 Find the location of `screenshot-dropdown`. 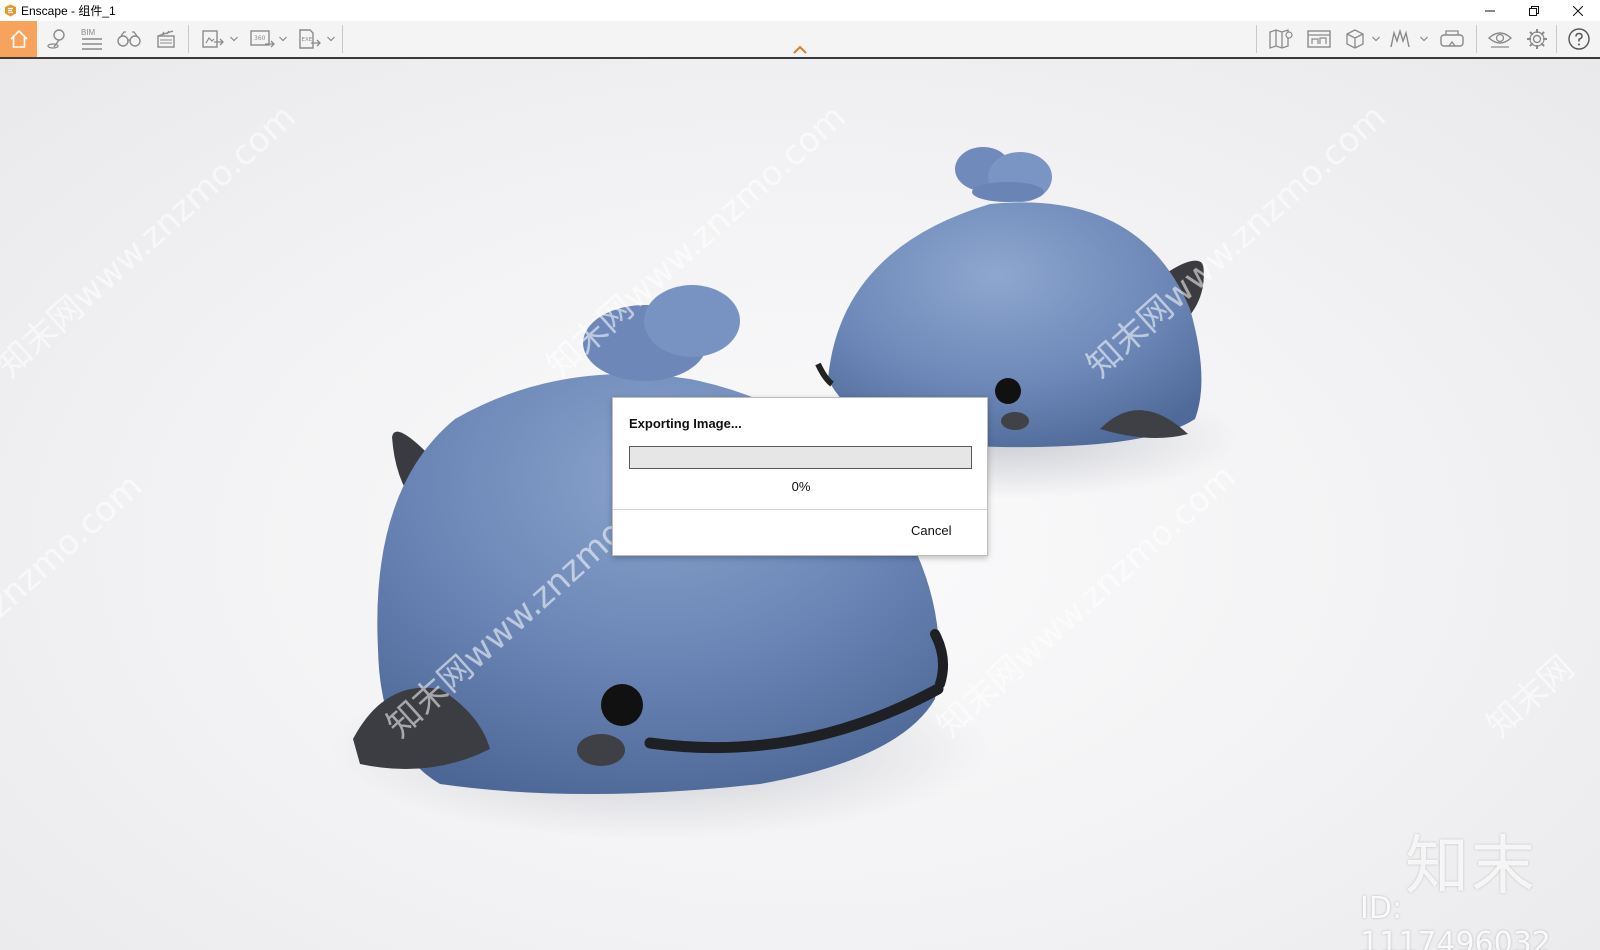

screenshot-dropdown is located at coordinates (234, 39).